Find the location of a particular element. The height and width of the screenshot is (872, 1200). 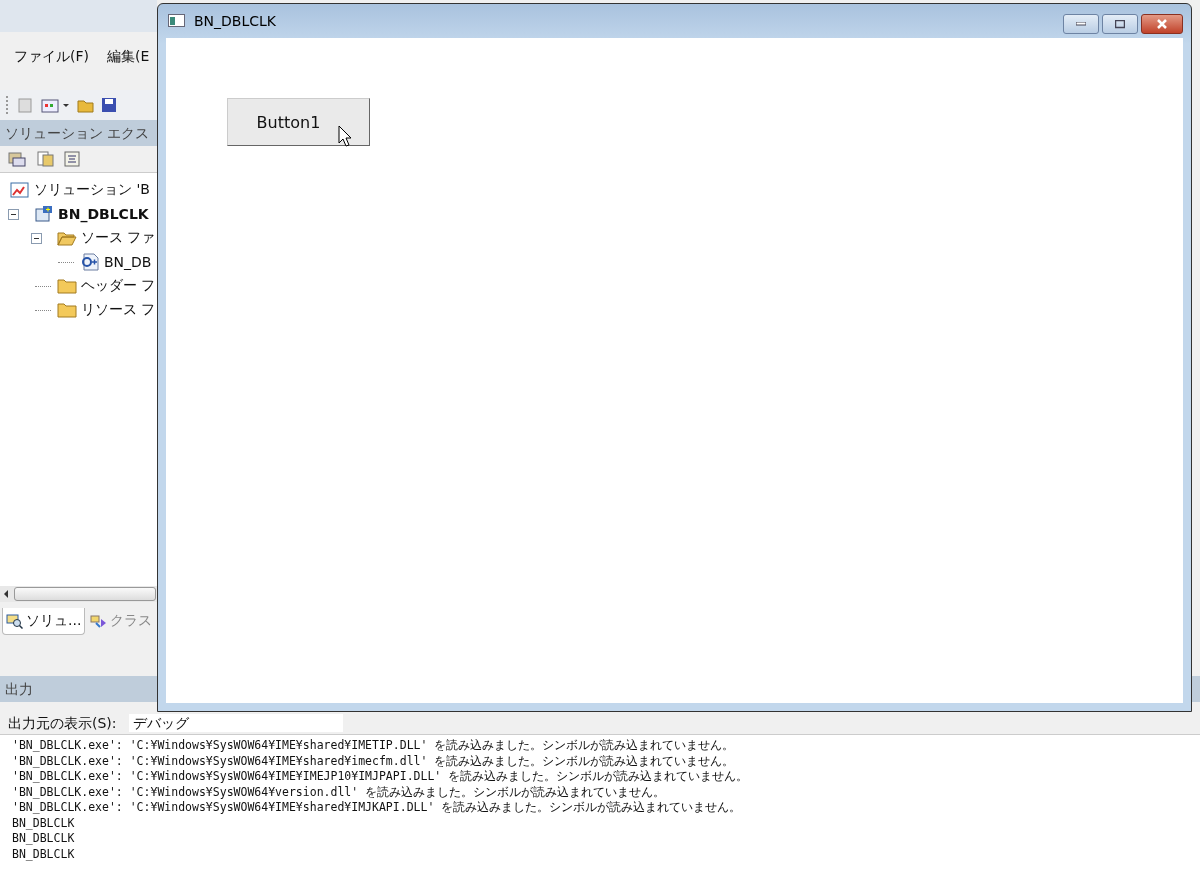

cursor-icon is located at coordinates (345, 136).